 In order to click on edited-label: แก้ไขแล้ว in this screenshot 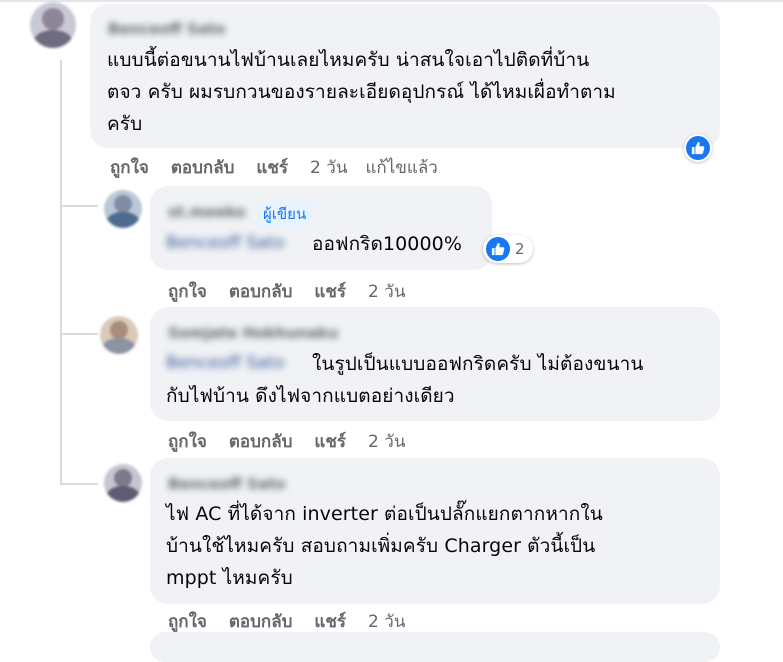, I will do `click(401, 168)`.